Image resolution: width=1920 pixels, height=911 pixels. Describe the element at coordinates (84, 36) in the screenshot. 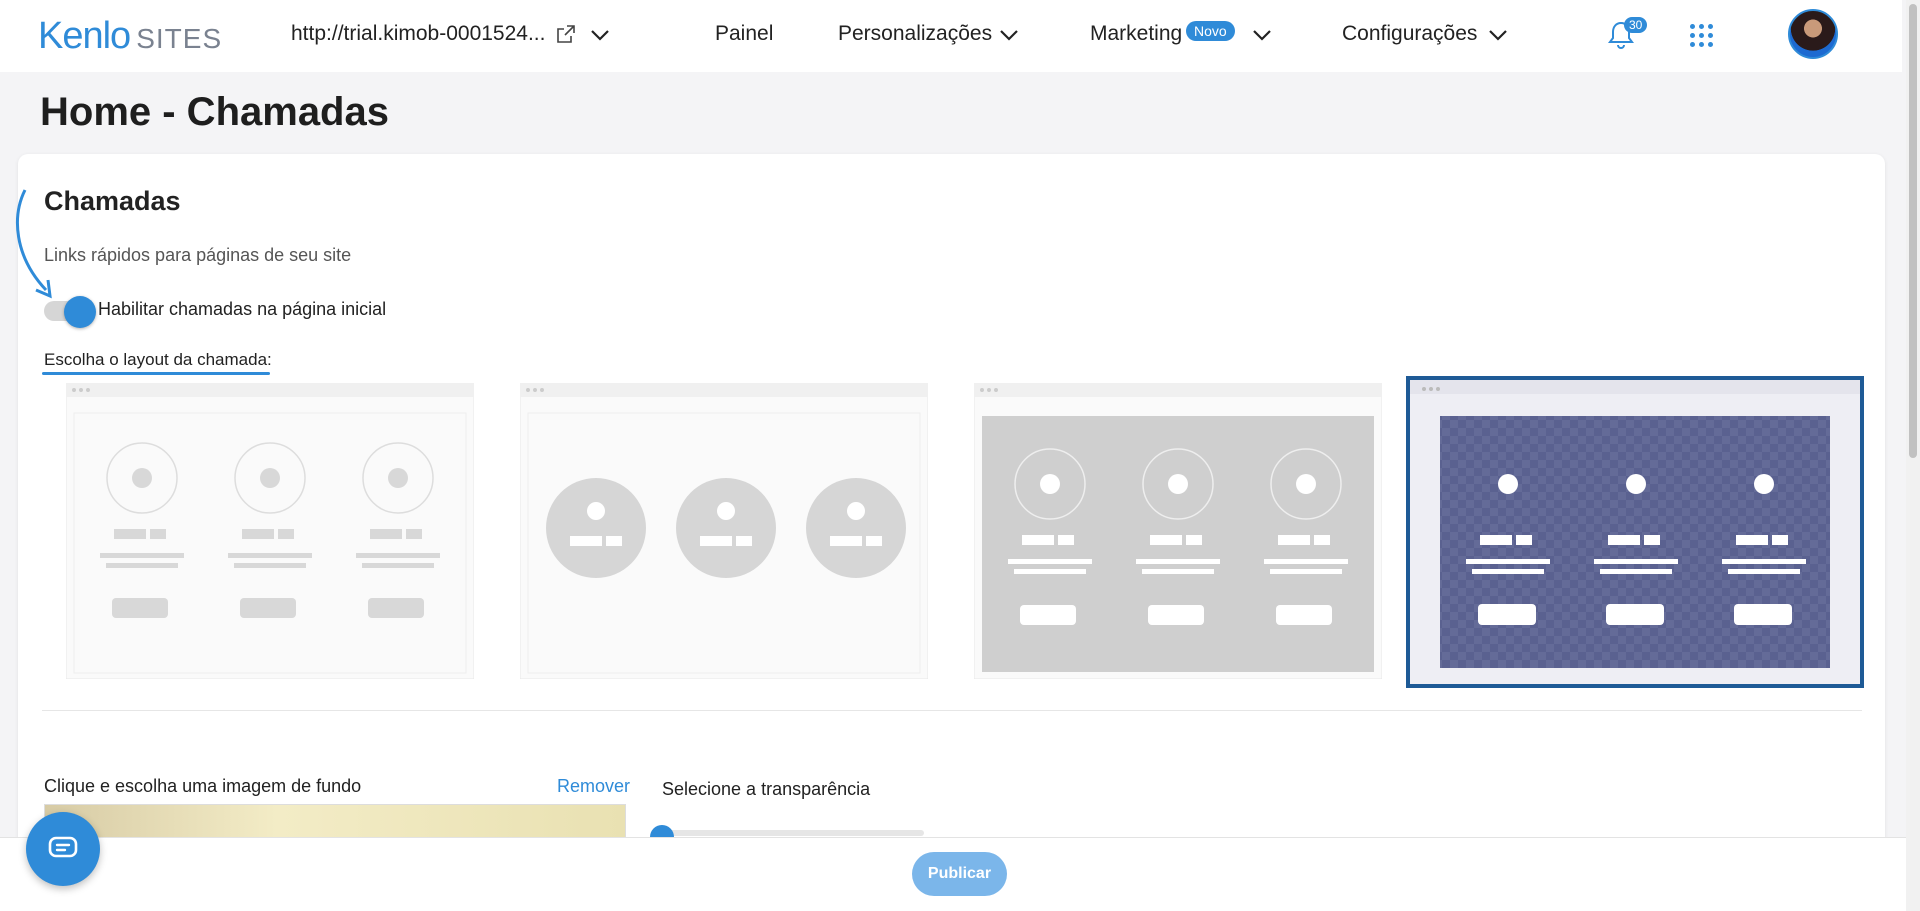

I see `logo-main: Kenlo` at that location.